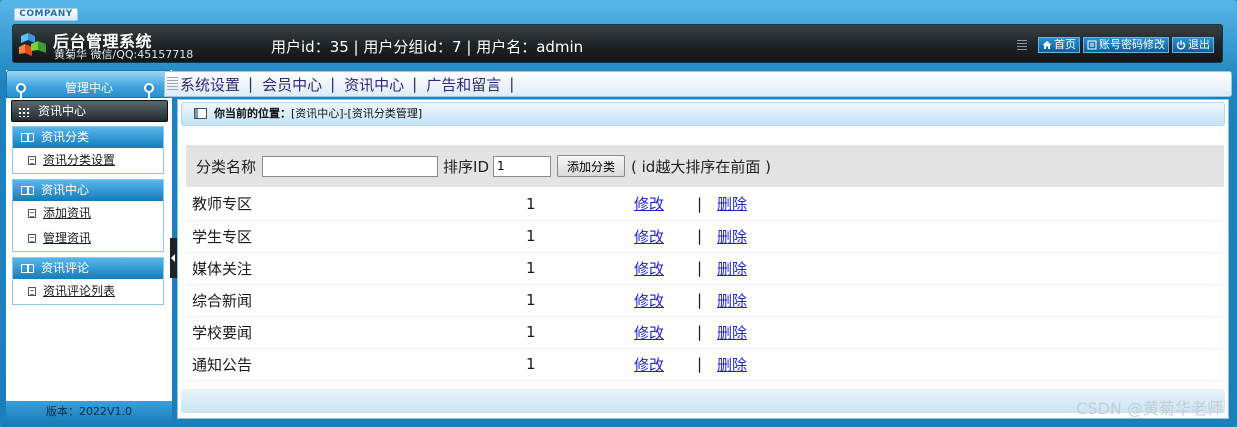 The image size is (1237, 427). I want to click on category-name: 学生专区, so click(356, 236).